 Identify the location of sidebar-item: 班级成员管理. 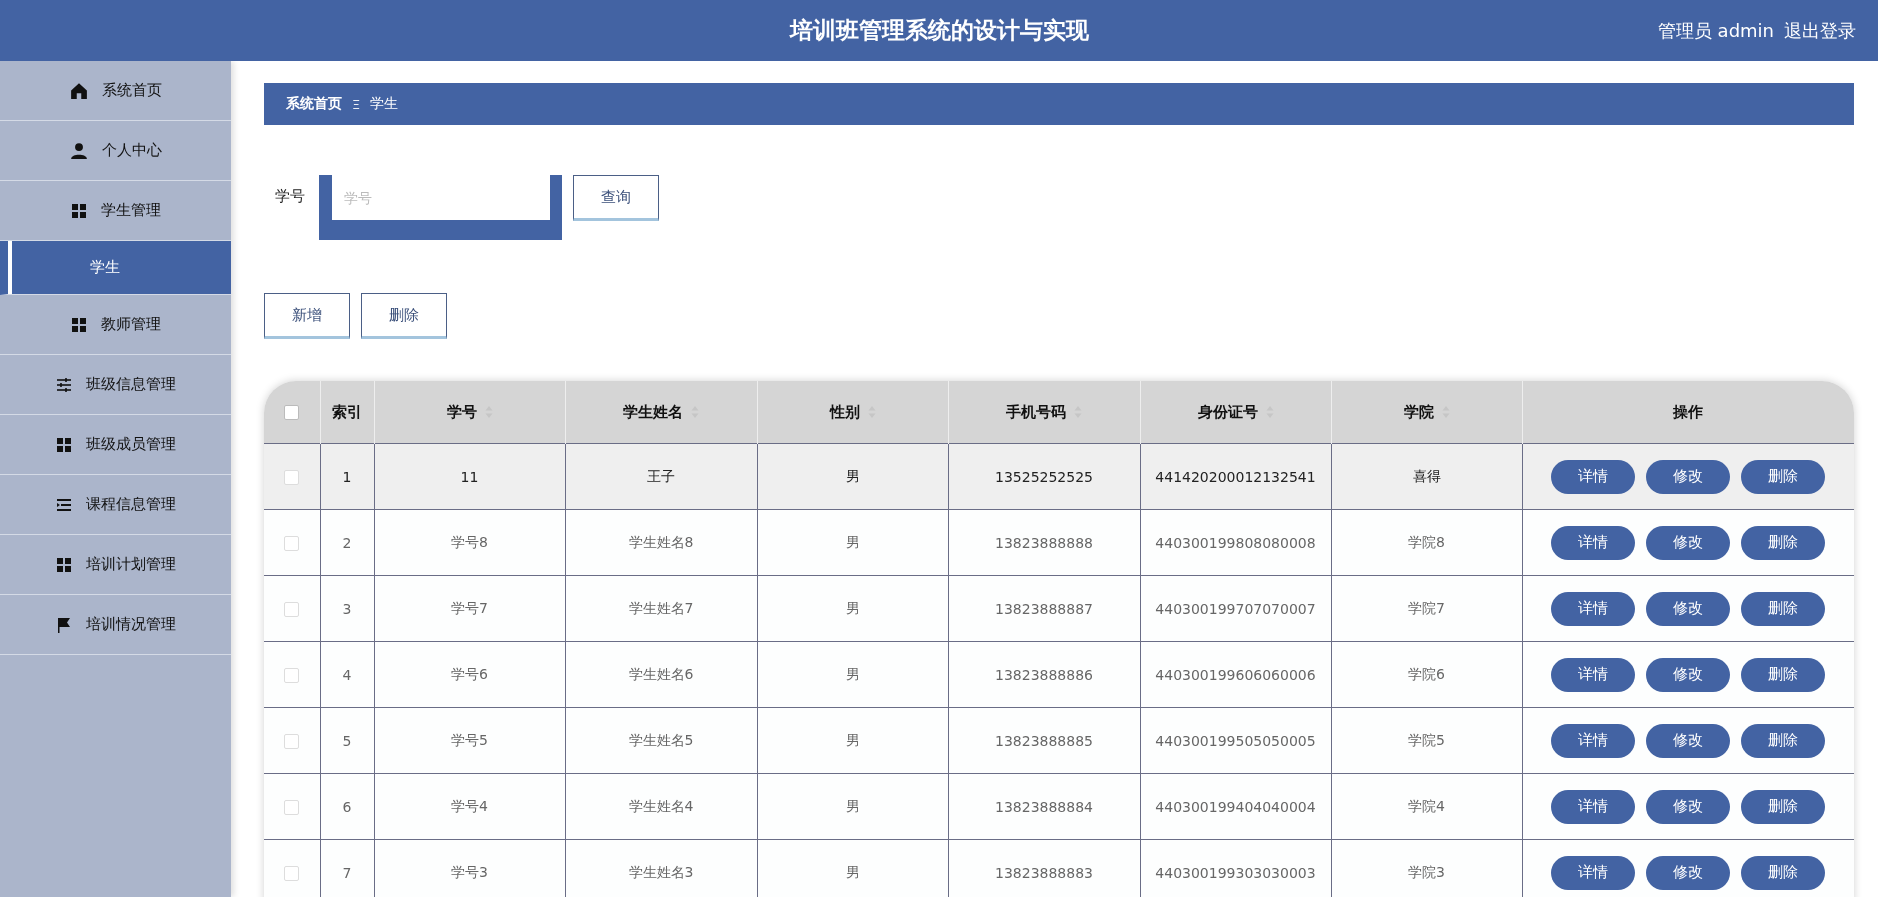
(115, 445).